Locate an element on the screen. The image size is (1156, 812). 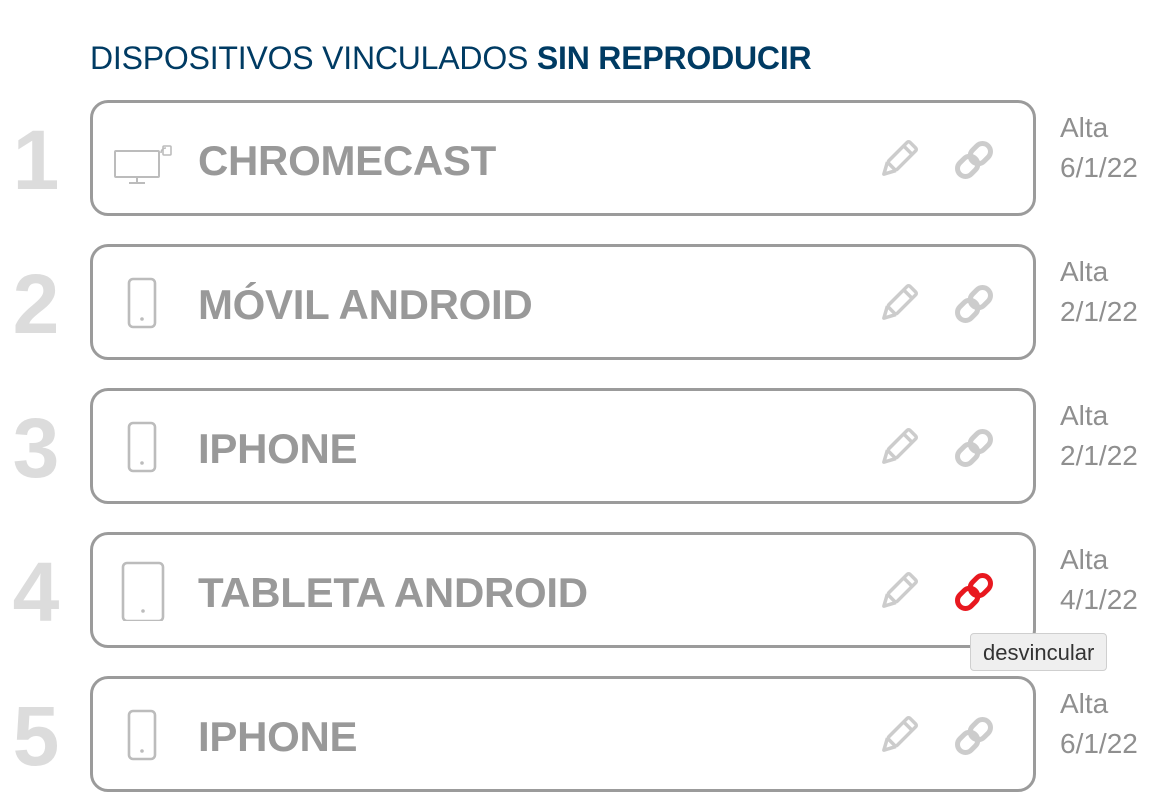
device-index: 4 is located at coordinates (36, 592).